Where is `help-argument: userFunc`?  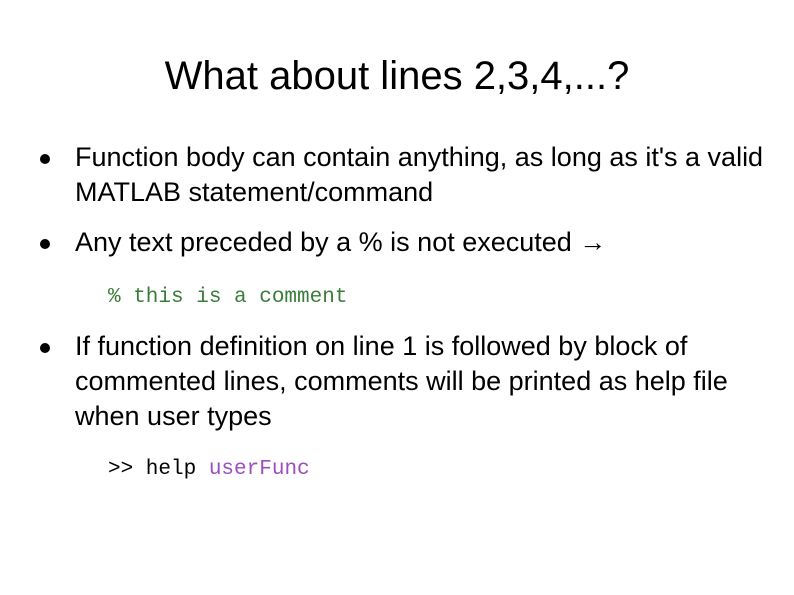 help-argument: userFunc is located at coordinates (259, 469).